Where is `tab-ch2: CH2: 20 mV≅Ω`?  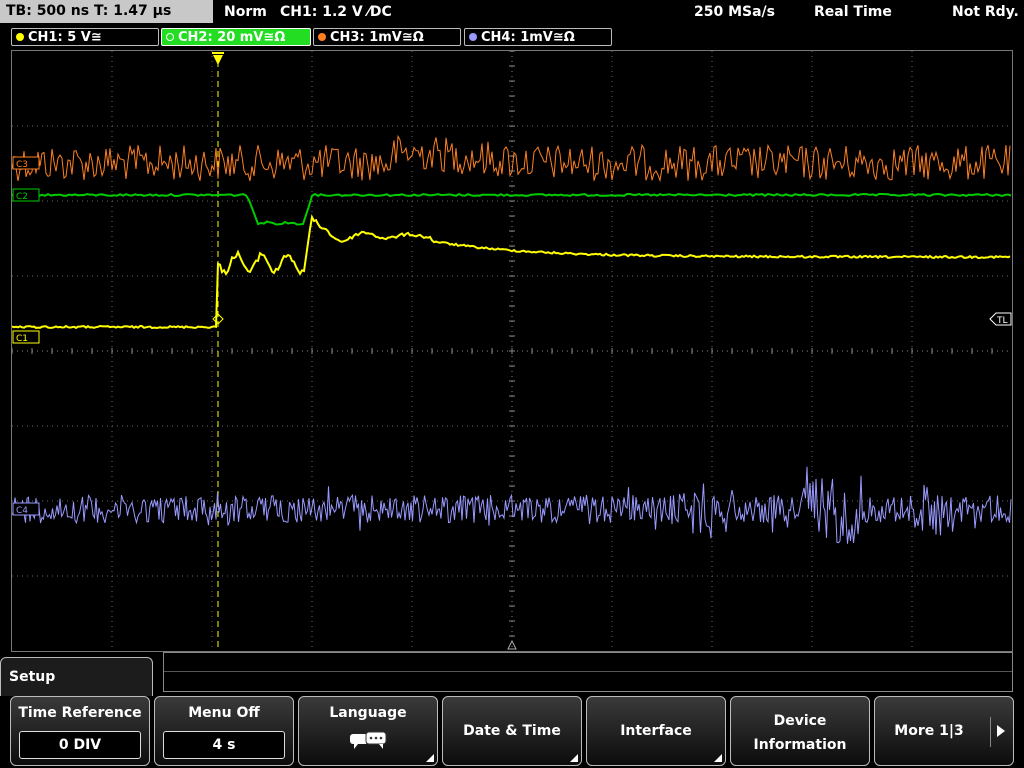 tab-ch2: CH2: 20 mV≅Ω is located at coordinates (236, 37).